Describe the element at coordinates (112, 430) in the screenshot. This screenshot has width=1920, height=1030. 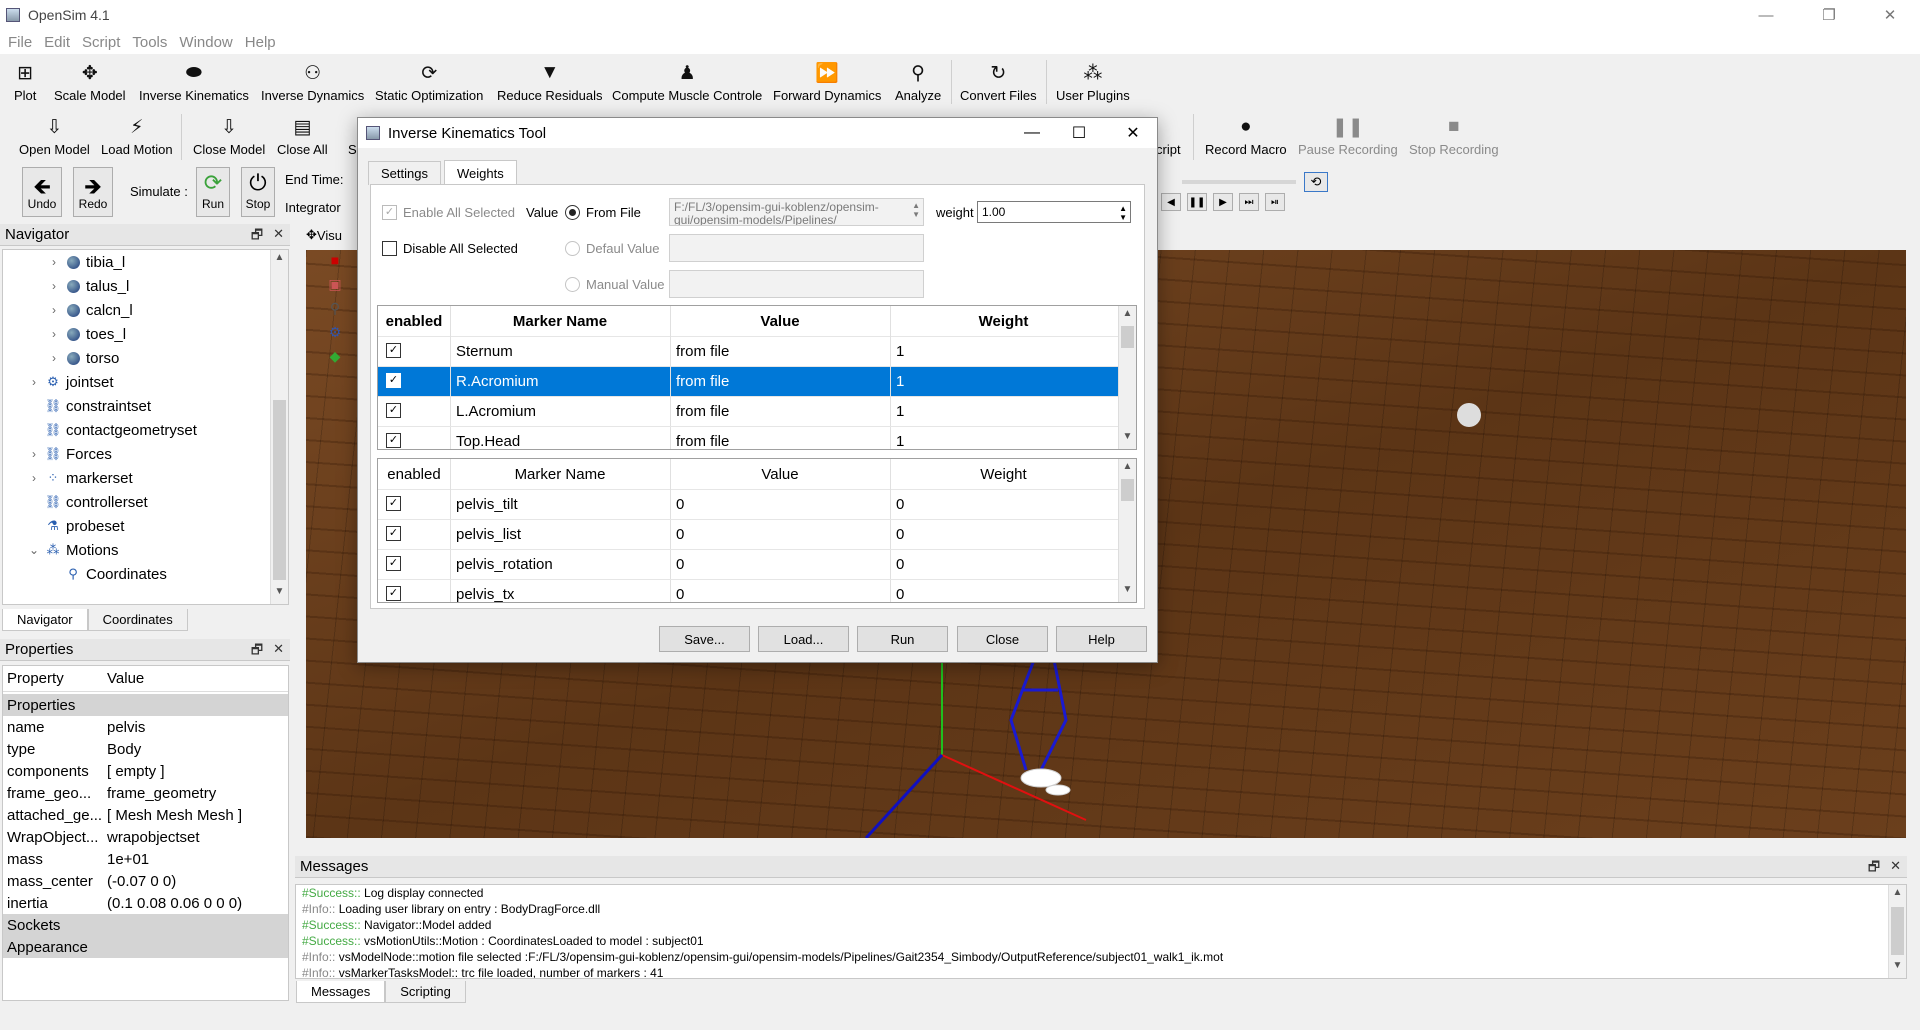
I see `tree-node-contactgeometryset: ⛓ contactgeometryset` at that location.